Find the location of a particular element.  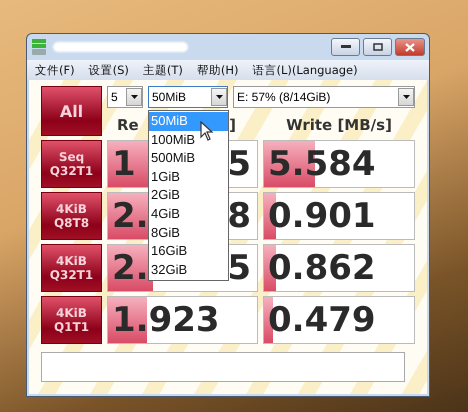

dropdown-option: 100MiB is located at coordinates (188, 140).